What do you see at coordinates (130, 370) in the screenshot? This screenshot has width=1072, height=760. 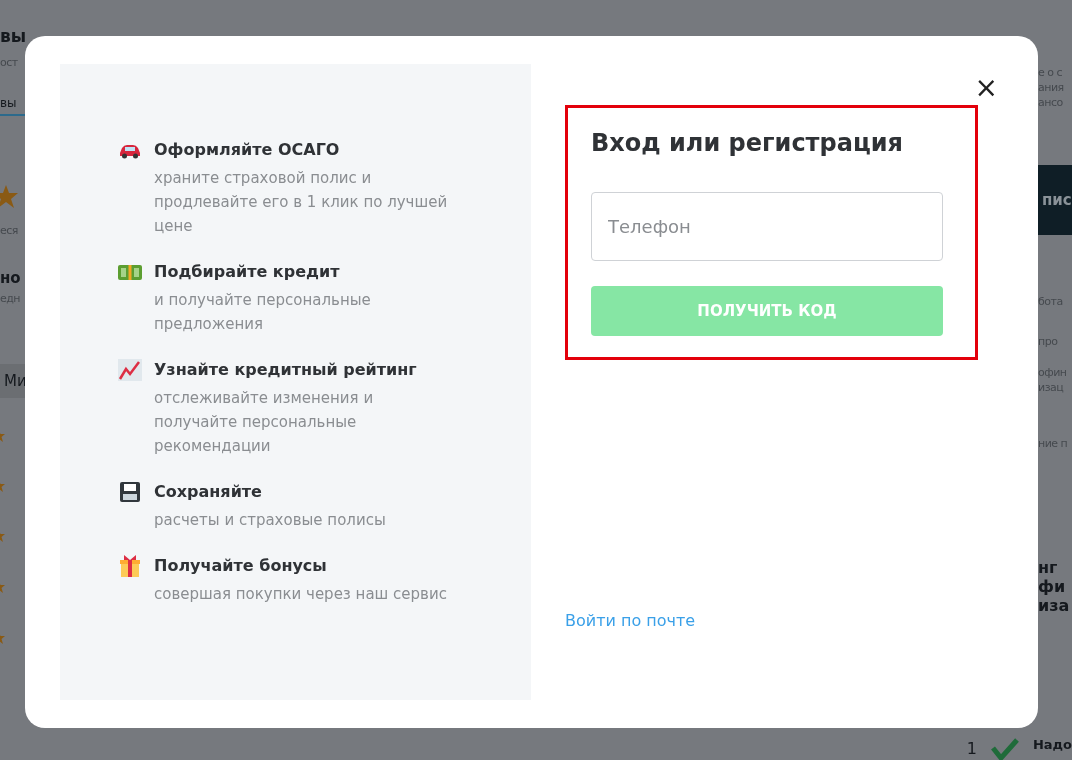 I see `chart-icon` at bounding box center [130, 370].